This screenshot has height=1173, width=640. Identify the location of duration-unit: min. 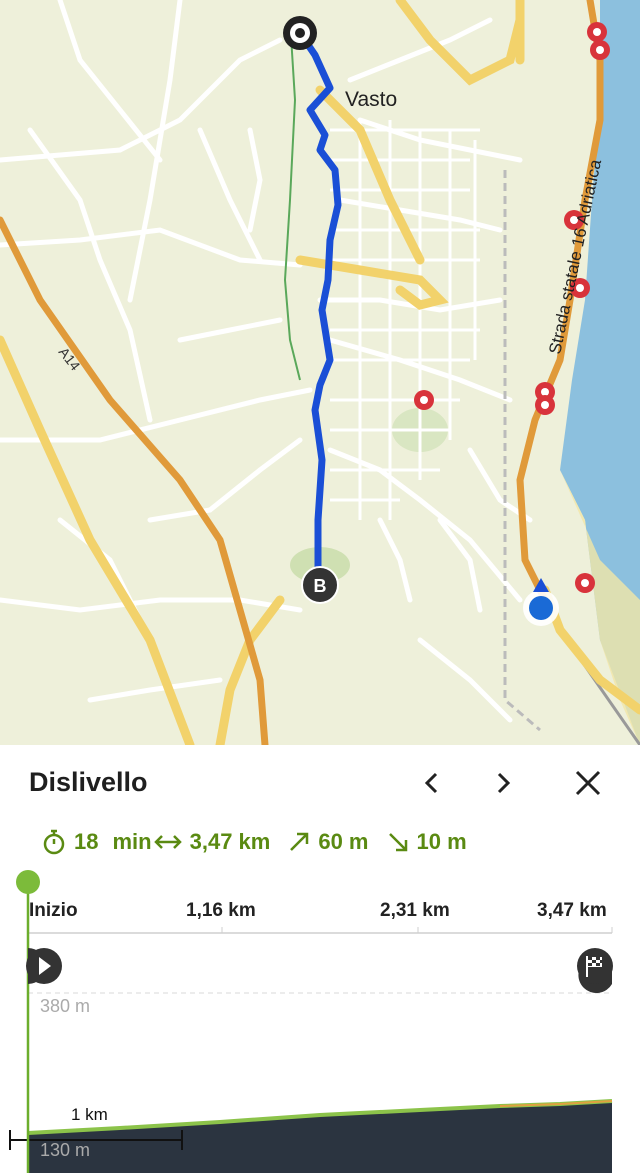
(132, 841).